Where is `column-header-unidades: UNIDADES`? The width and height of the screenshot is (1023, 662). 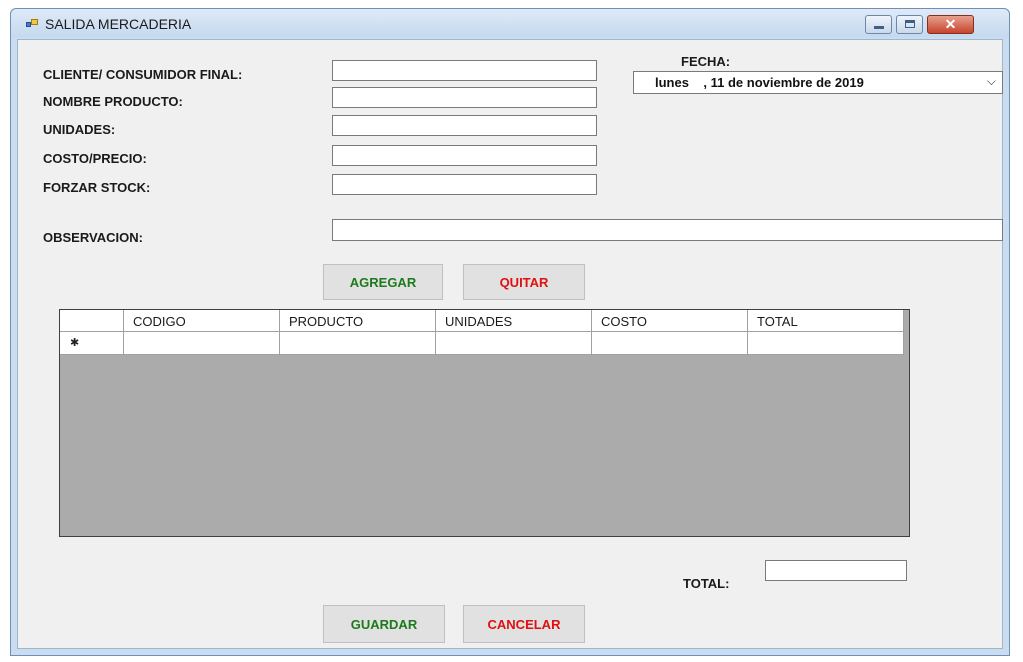 column-header-unidades: UNIDADES is located at coordinates (514, 321).